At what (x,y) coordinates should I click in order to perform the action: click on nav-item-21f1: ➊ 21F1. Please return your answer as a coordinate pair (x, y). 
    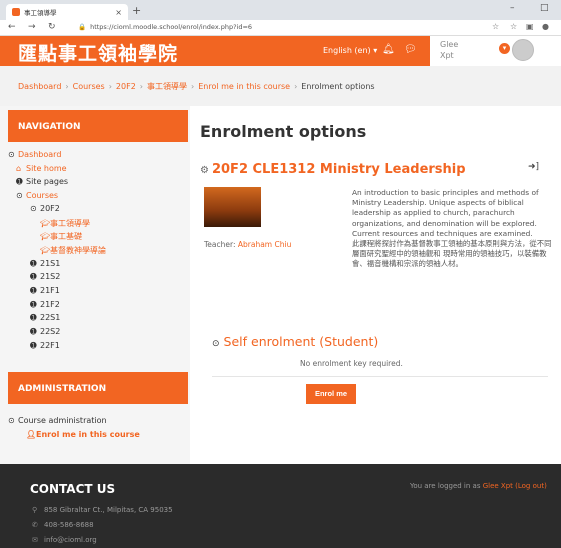
    Looking at the image, I should click on (45, 290).